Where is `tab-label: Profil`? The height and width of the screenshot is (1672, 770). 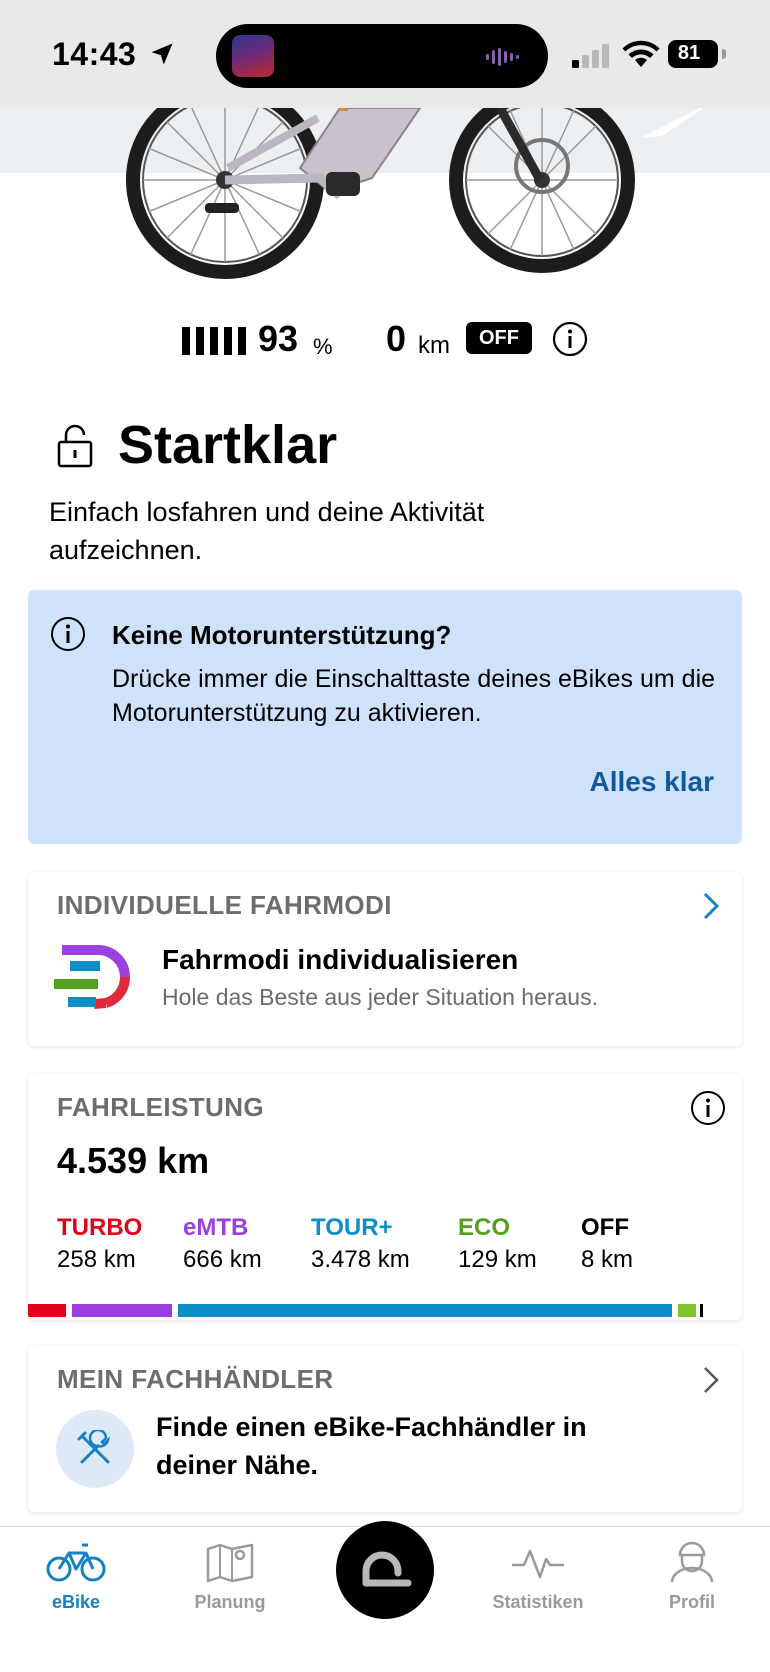 tab-label: Profil is located at coordinates (691, 1602).